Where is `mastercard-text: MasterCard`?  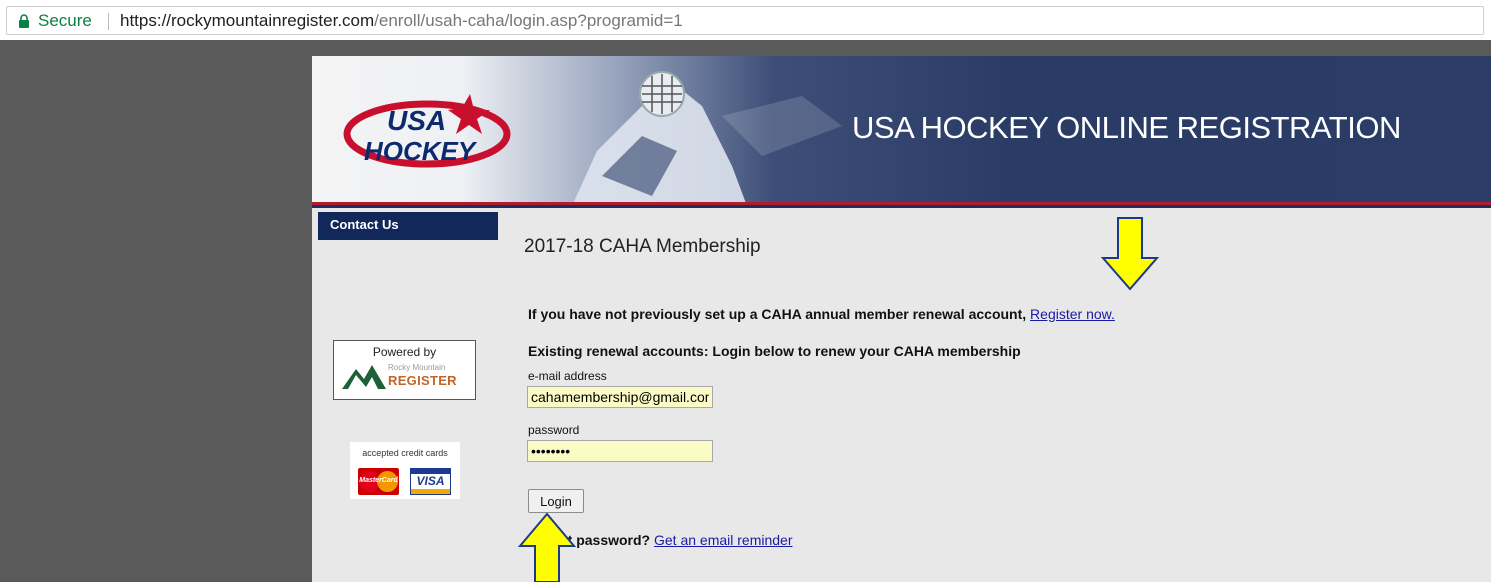
mastercard-text: MasterCard is located at coordinates (378, 480).